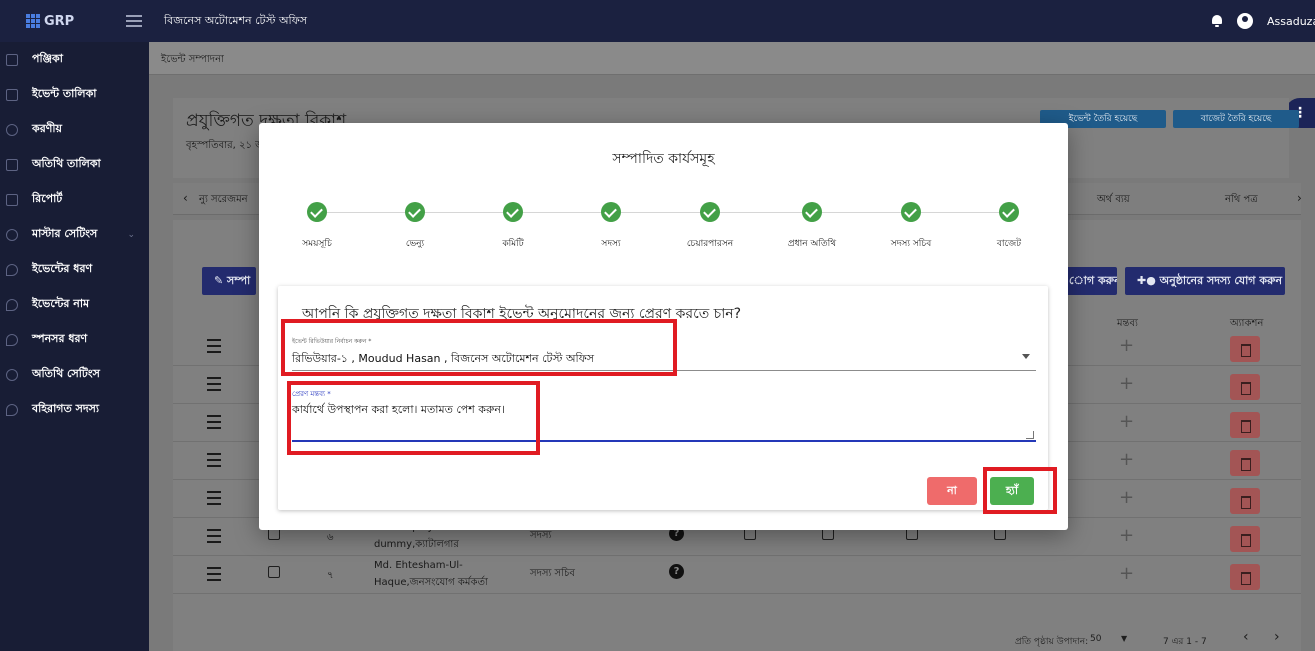 The width and height of the screenshot is (1315, 651). What do you see at coordinates (185, 198) in the screenshot?
I see `tab-scroll-left-icon: ‹` at bounding box center [185, 198].